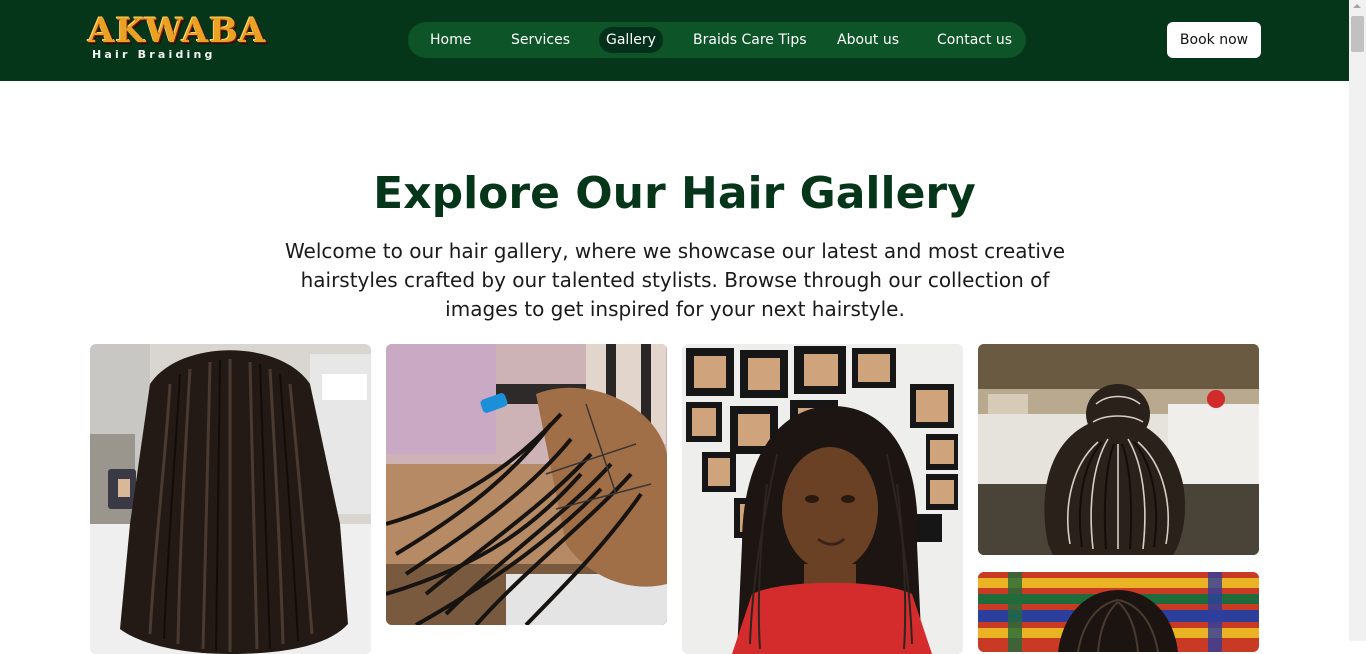  I want to click on gallery-image-twists, so click(230, 499).